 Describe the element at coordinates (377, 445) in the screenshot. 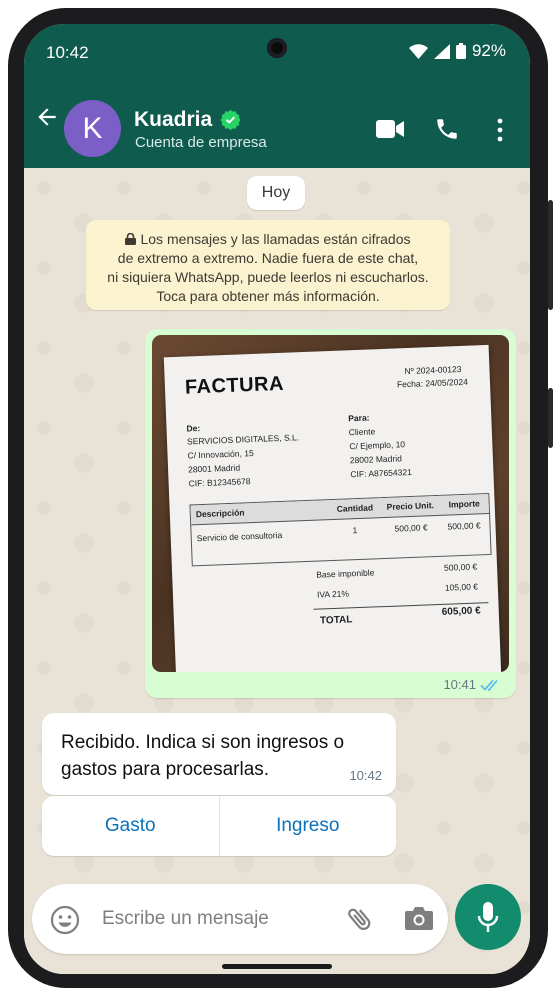

I see `to-line: C/ Ejemplo, 10` at that location.